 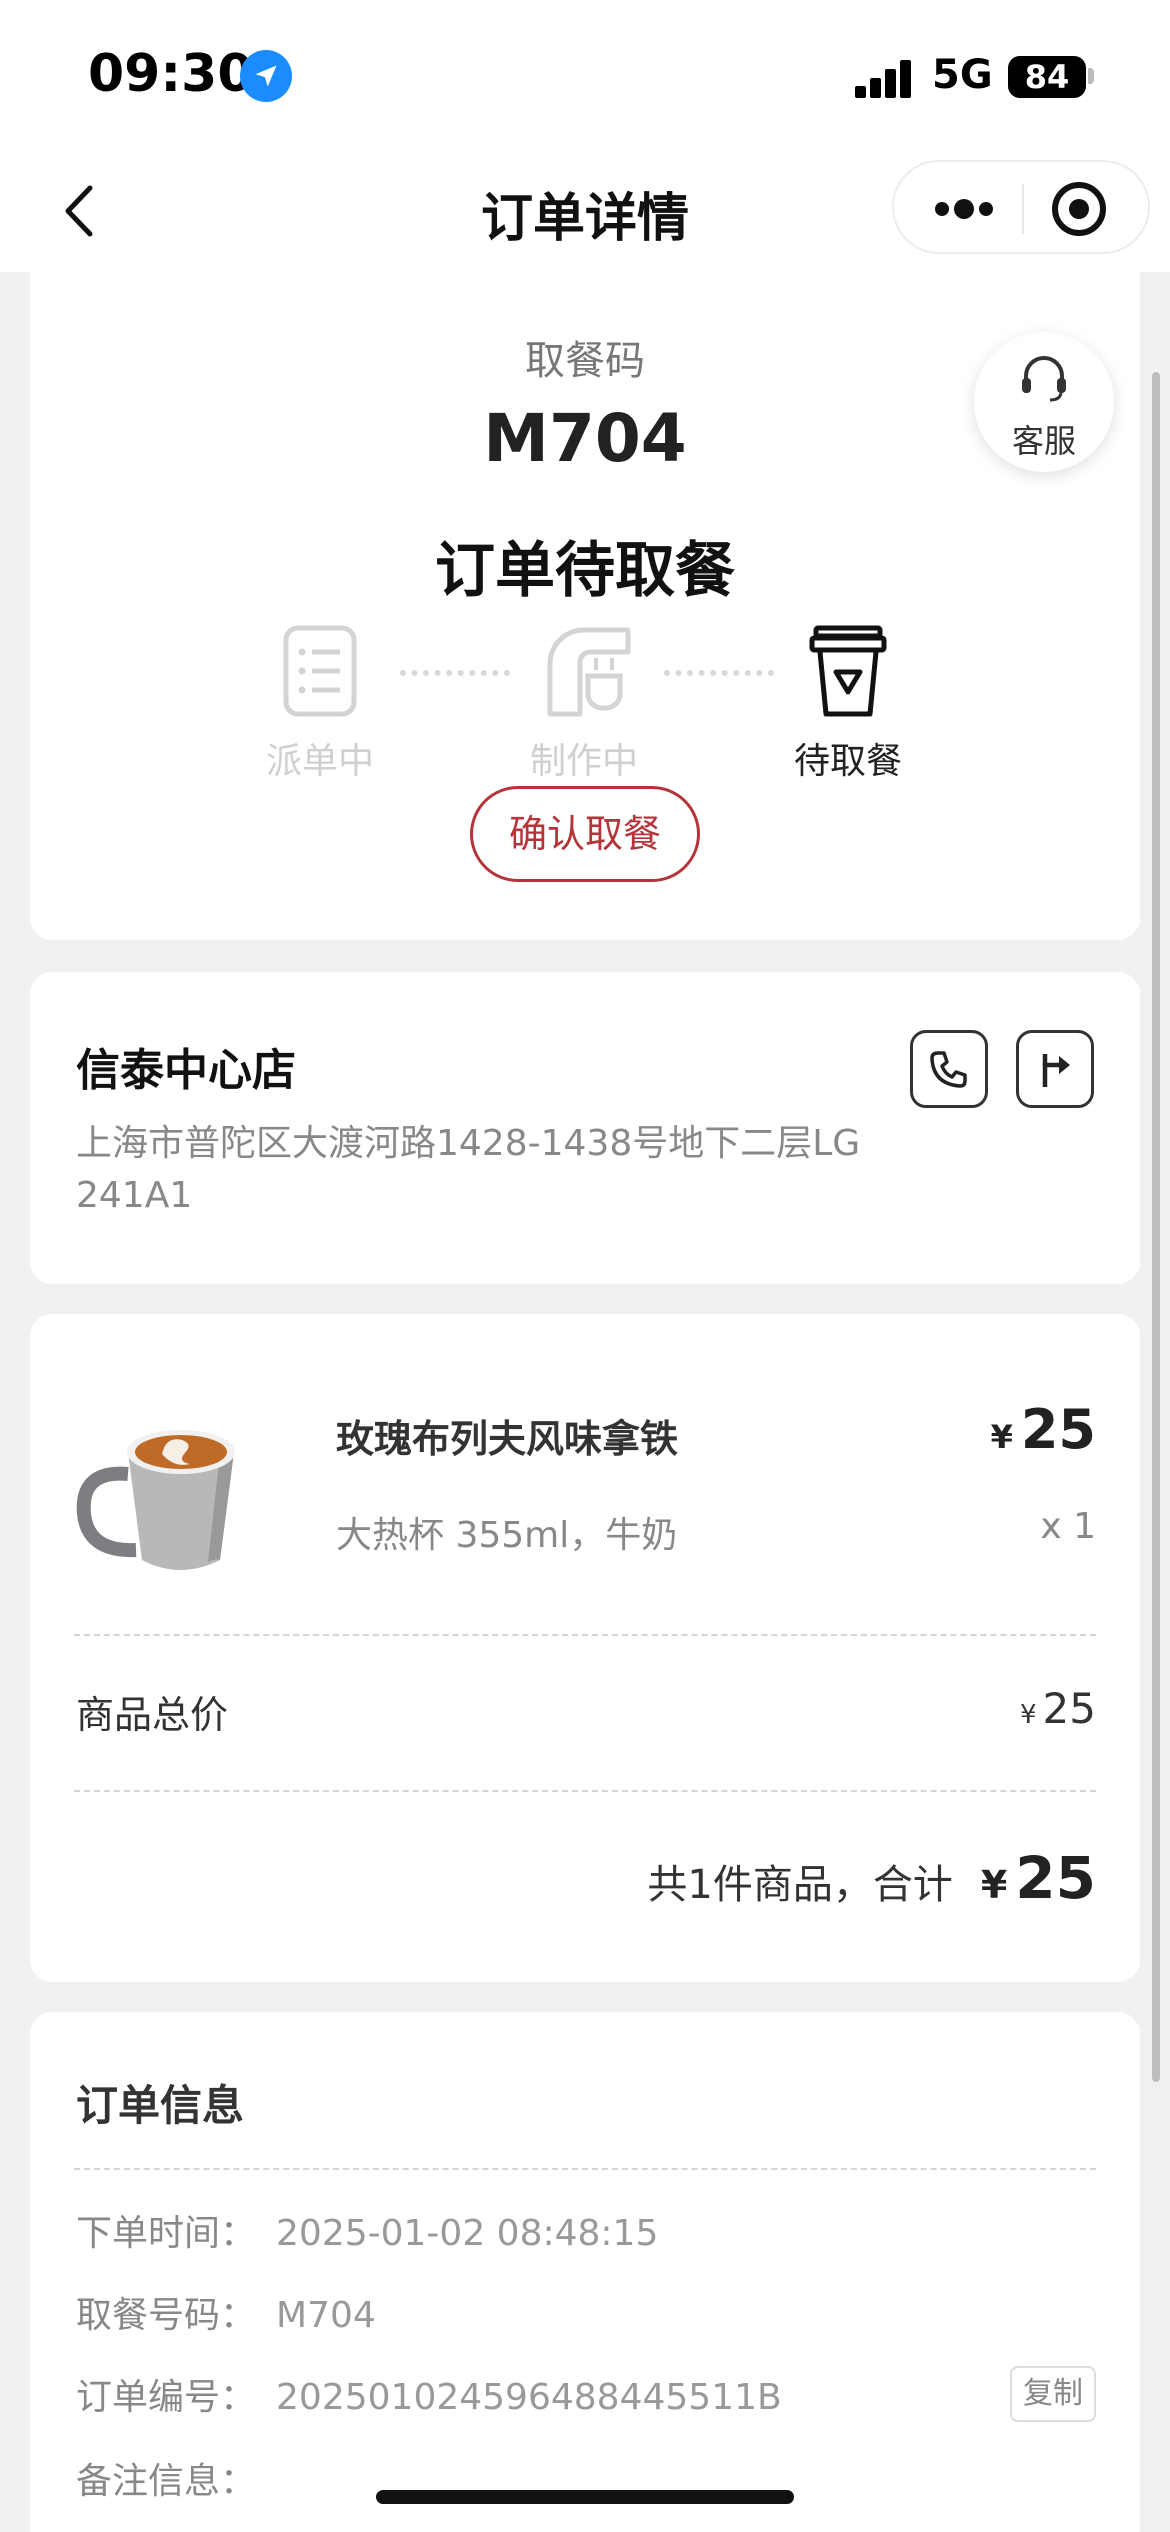 I want to click on step-label: 待取餐, so click(x=847, y=761).